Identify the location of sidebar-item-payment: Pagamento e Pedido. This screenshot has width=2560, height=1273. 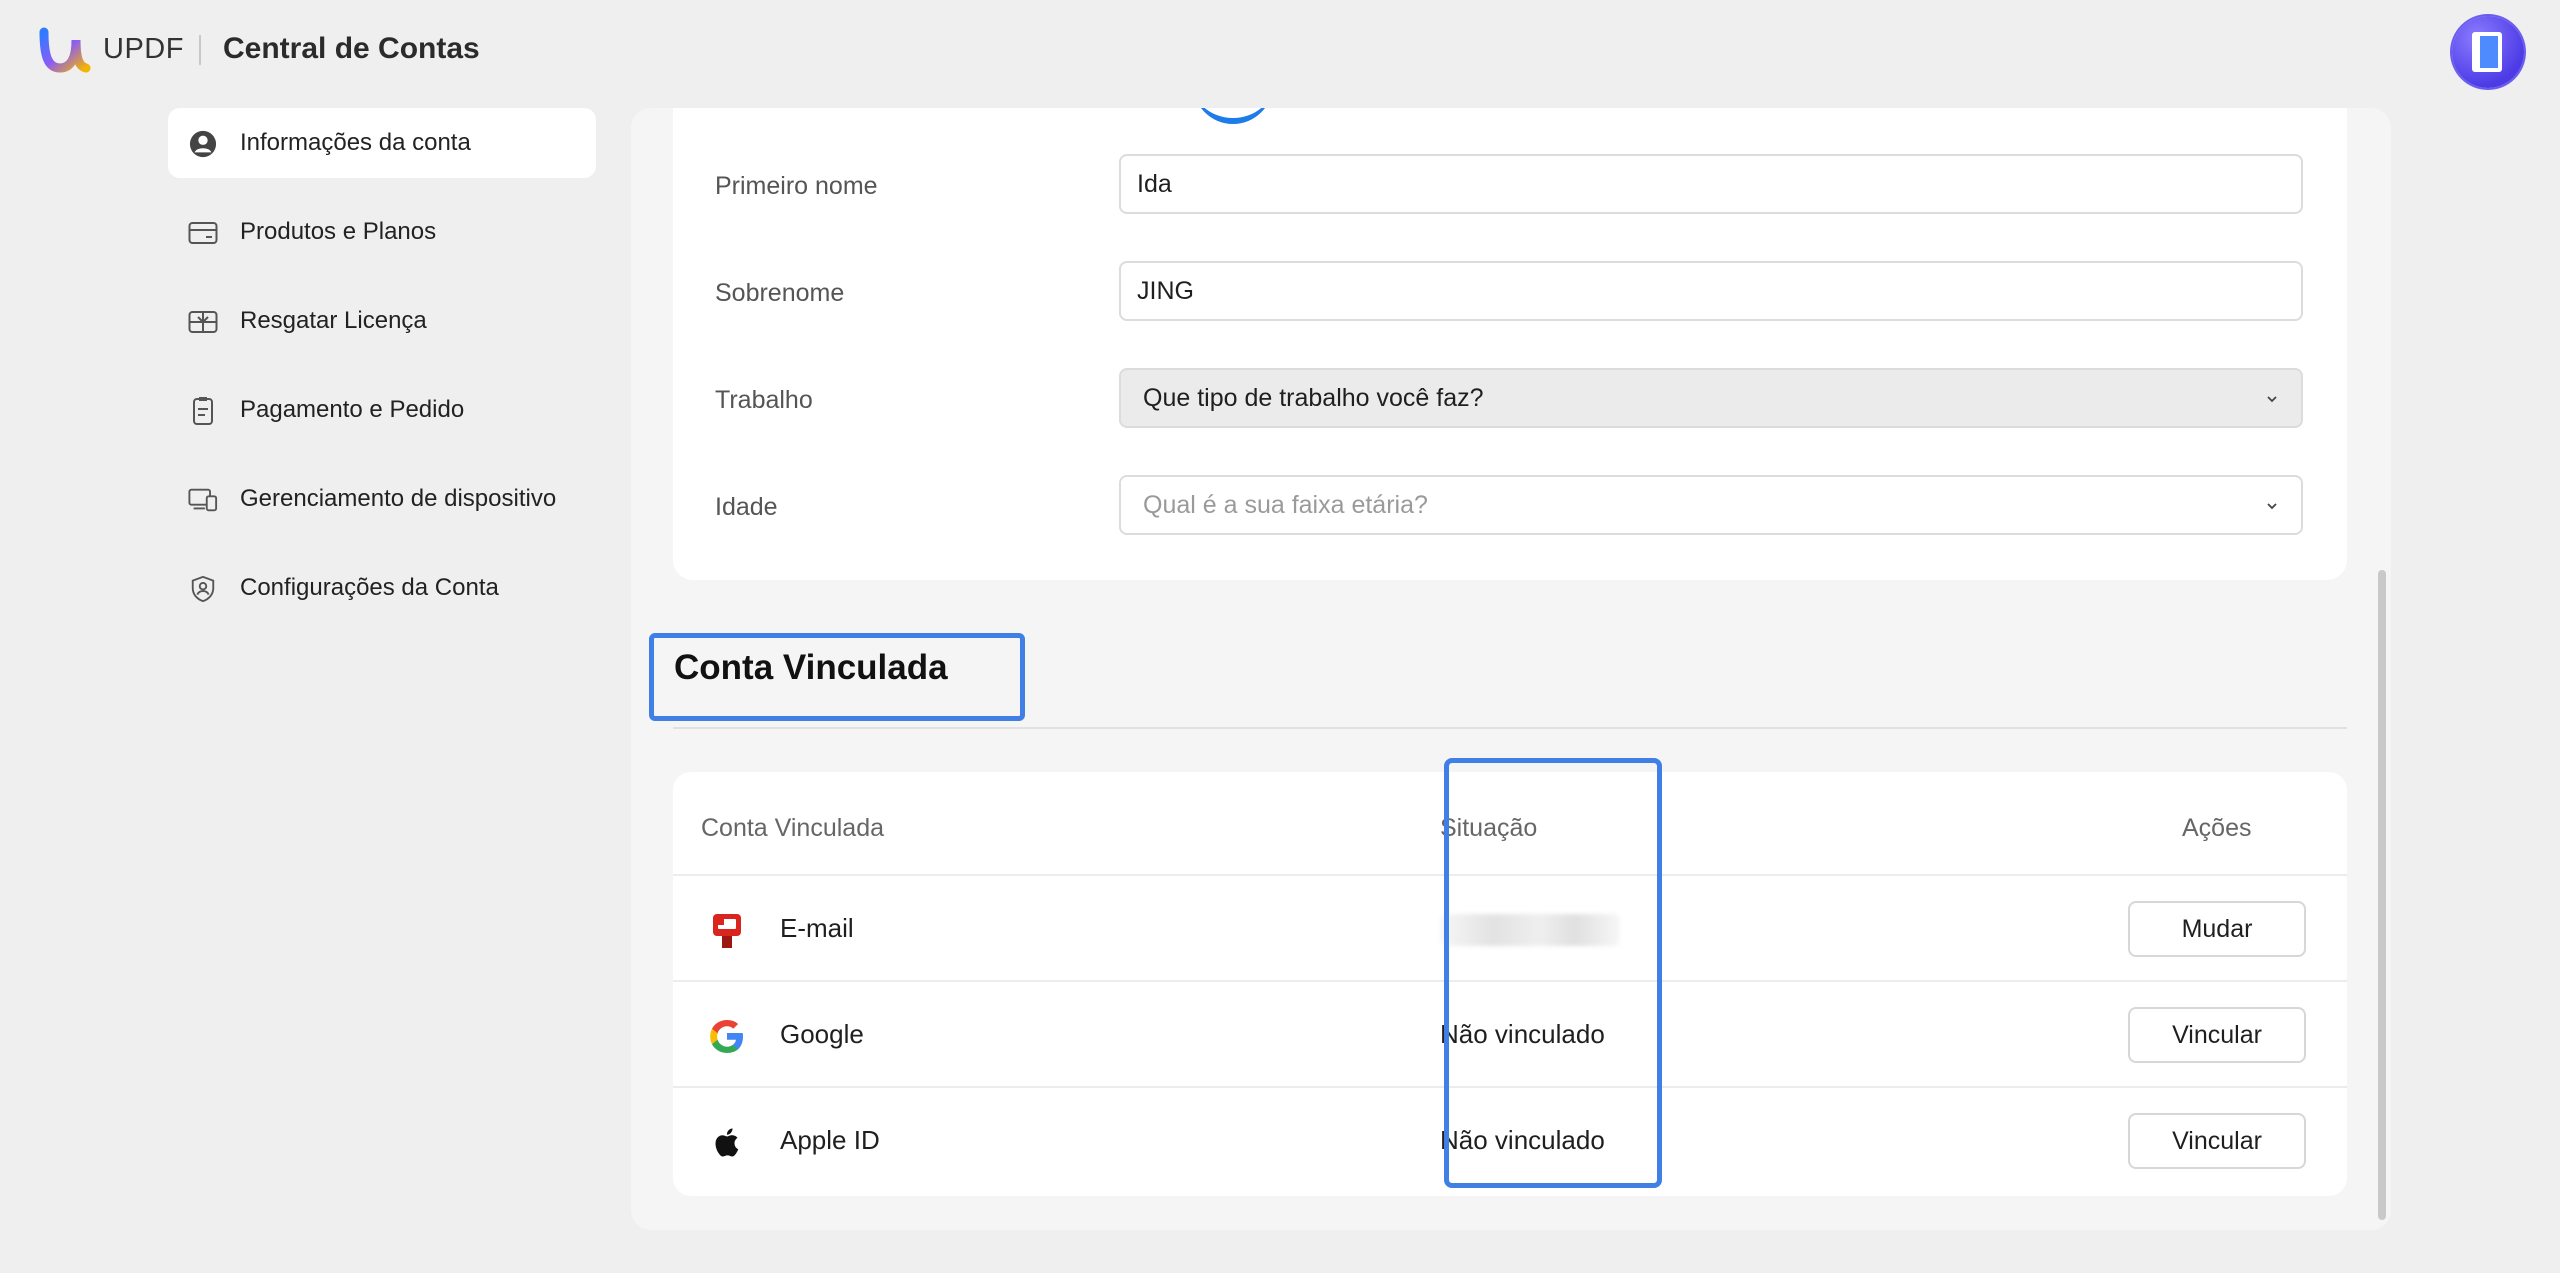
(382, 410).